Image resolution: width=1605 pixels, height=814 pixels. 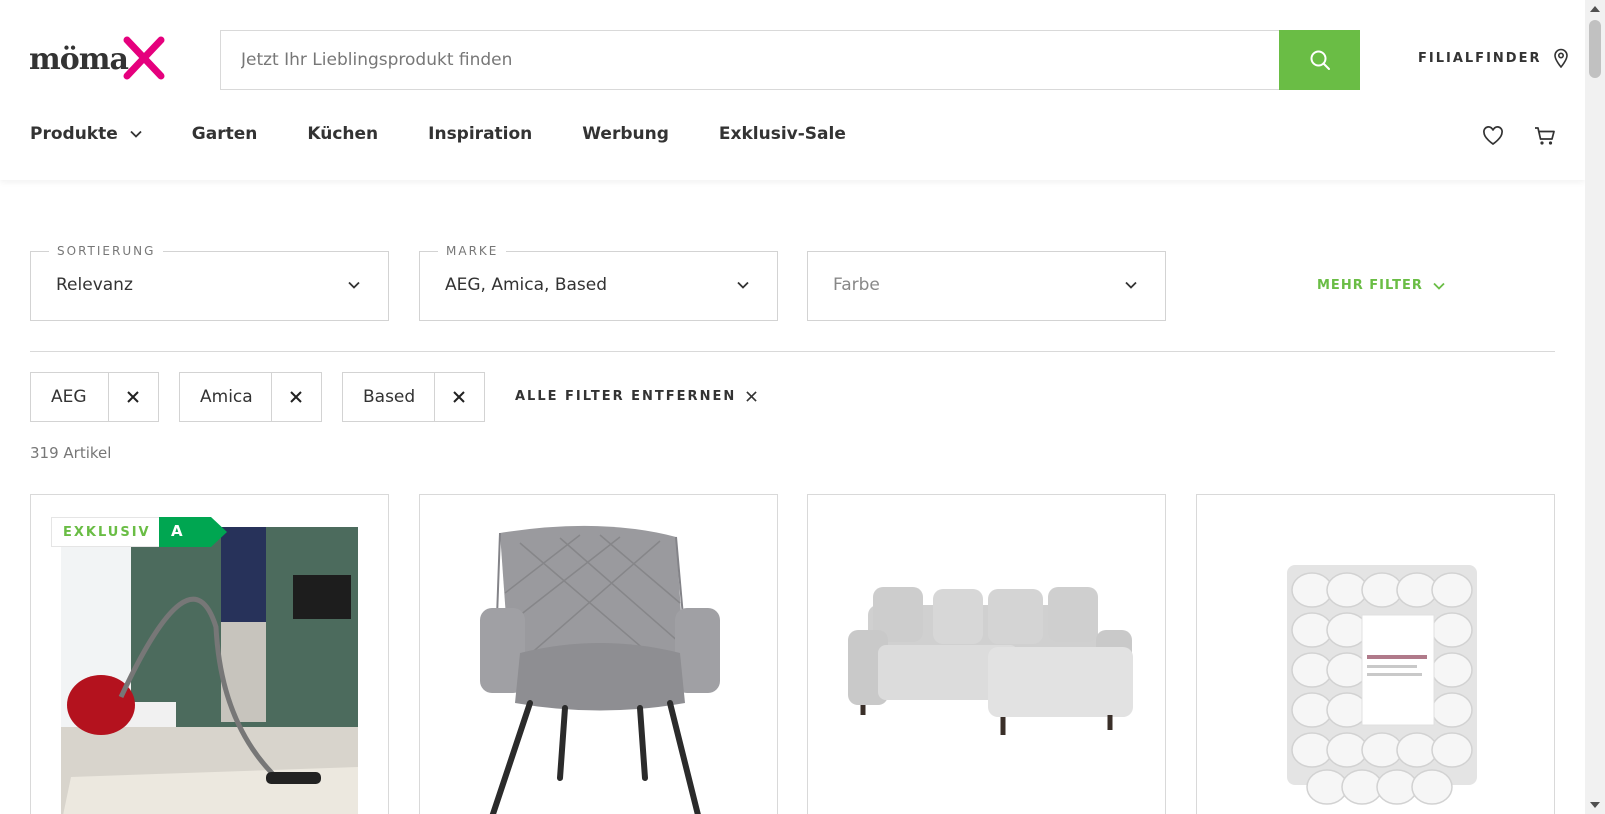 I want to click on corner-sofa-image, so click(x=990, y=661).